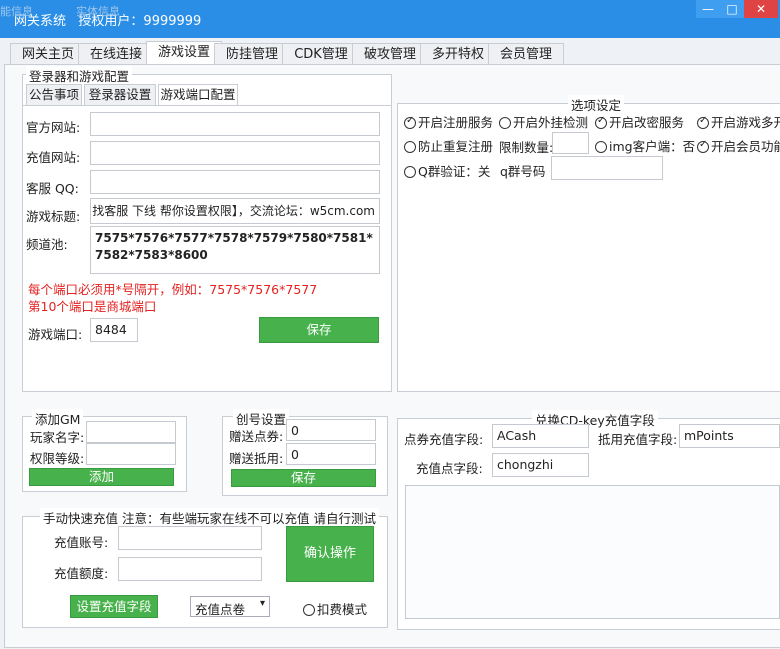 The height and width of the screenshot is (649, 780). I want to click on subtab-port-config: 游戏端口配置, so click(198, 94).